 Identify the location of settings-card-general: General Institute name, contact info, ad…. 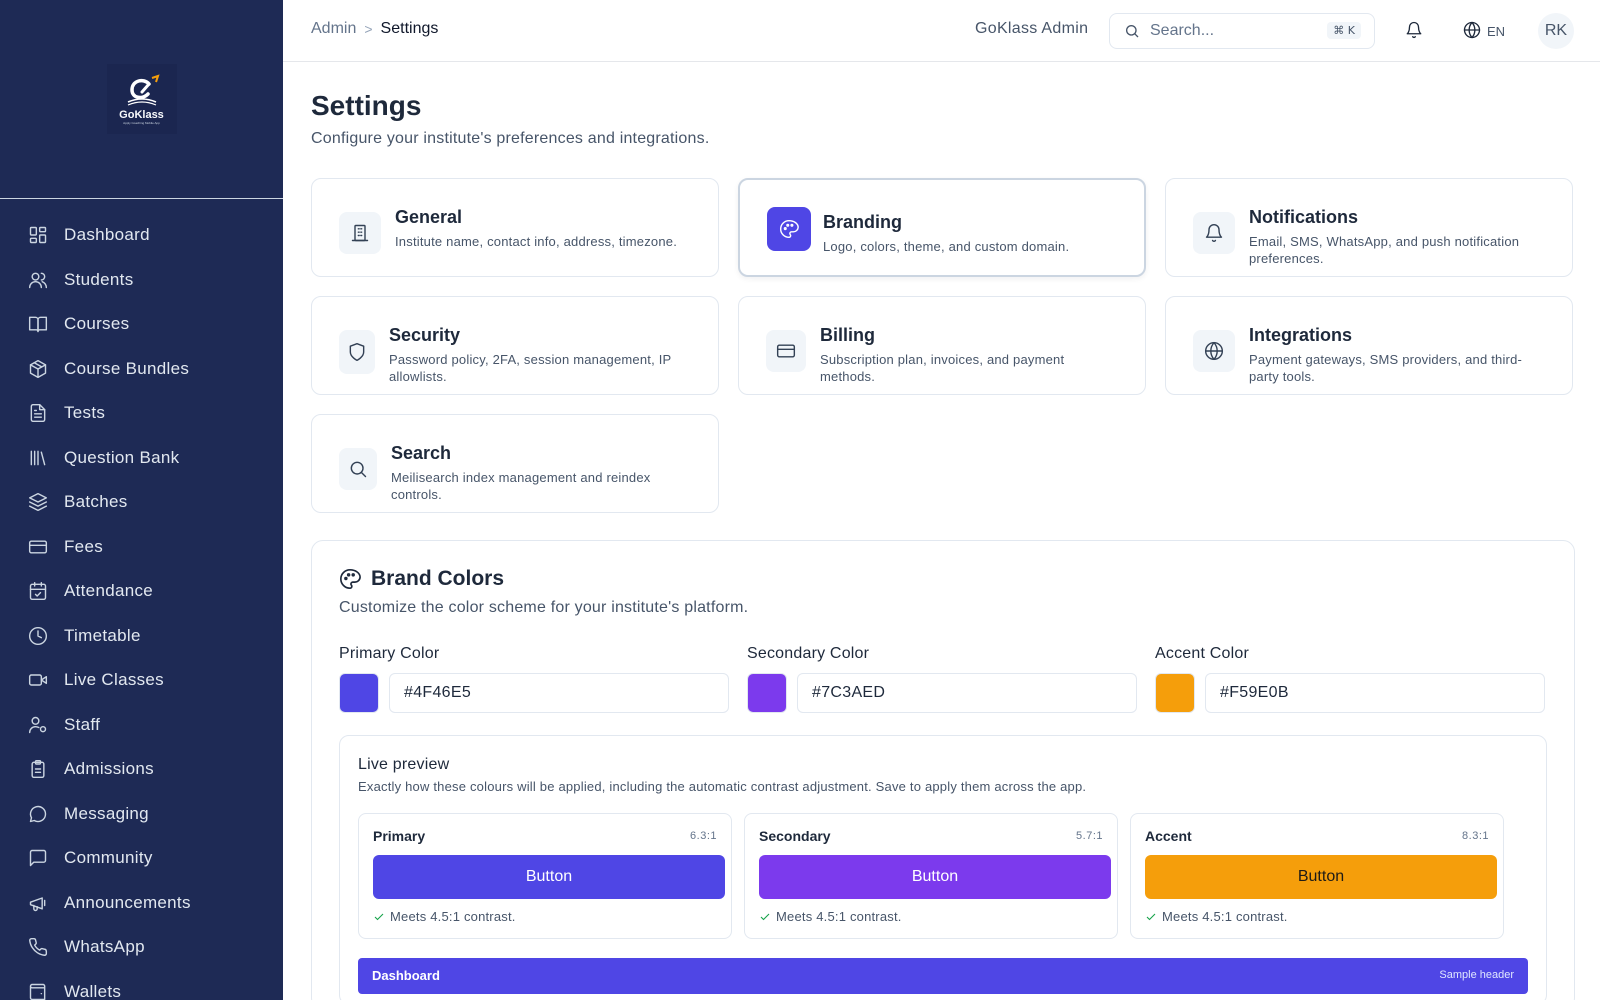
(515, 227).